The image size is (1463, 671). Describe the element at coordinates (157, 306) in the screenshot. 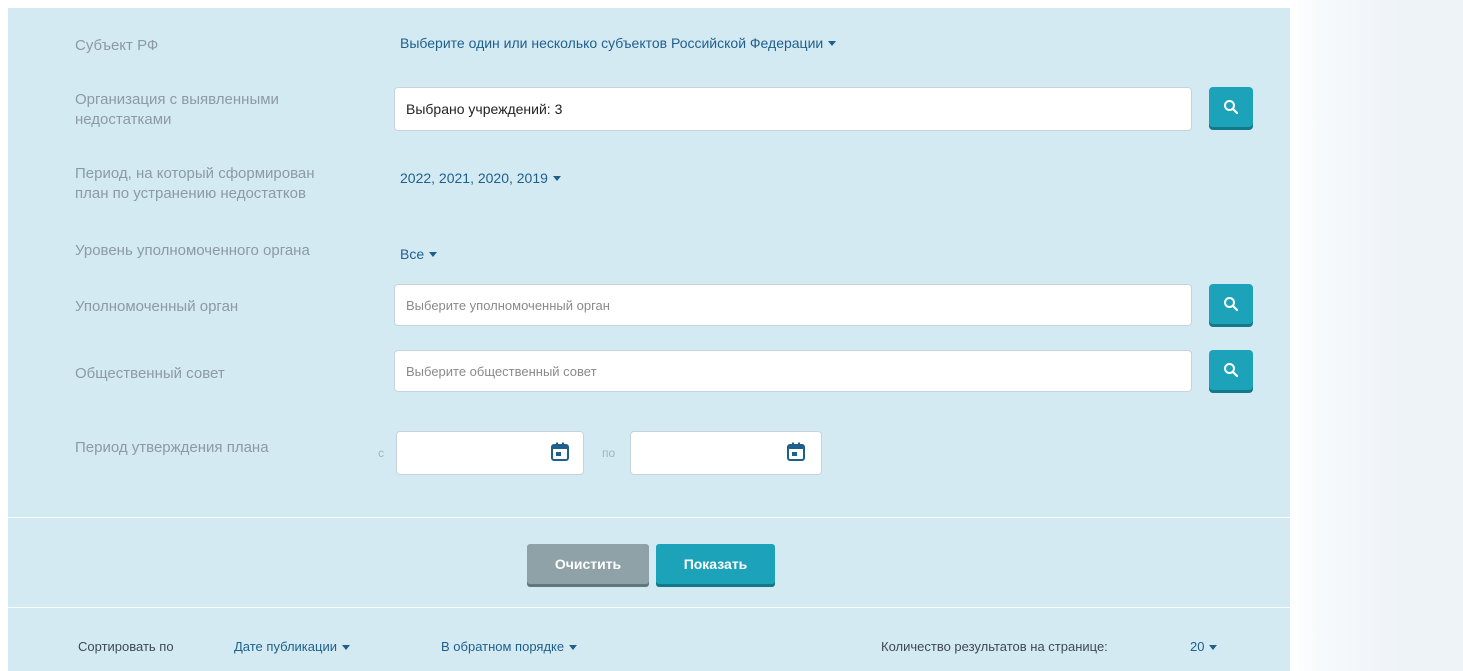

I see `authority-label: Уполномоченный орган` at that location.